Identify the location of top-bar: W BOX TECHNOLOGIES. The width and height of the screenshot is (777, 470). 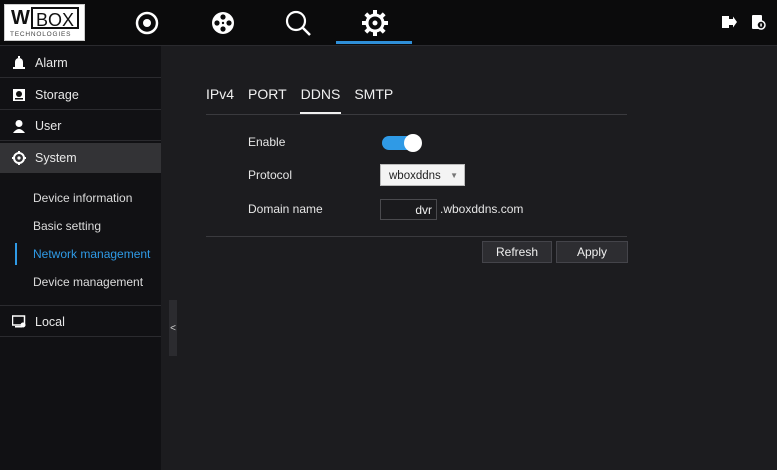
(388, 23).